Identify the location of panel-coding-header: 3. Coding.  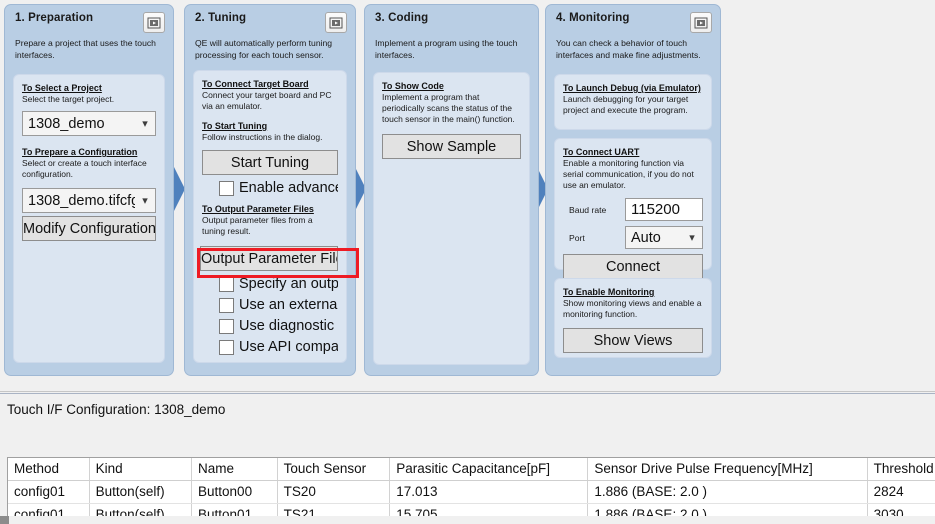
(451, 23).